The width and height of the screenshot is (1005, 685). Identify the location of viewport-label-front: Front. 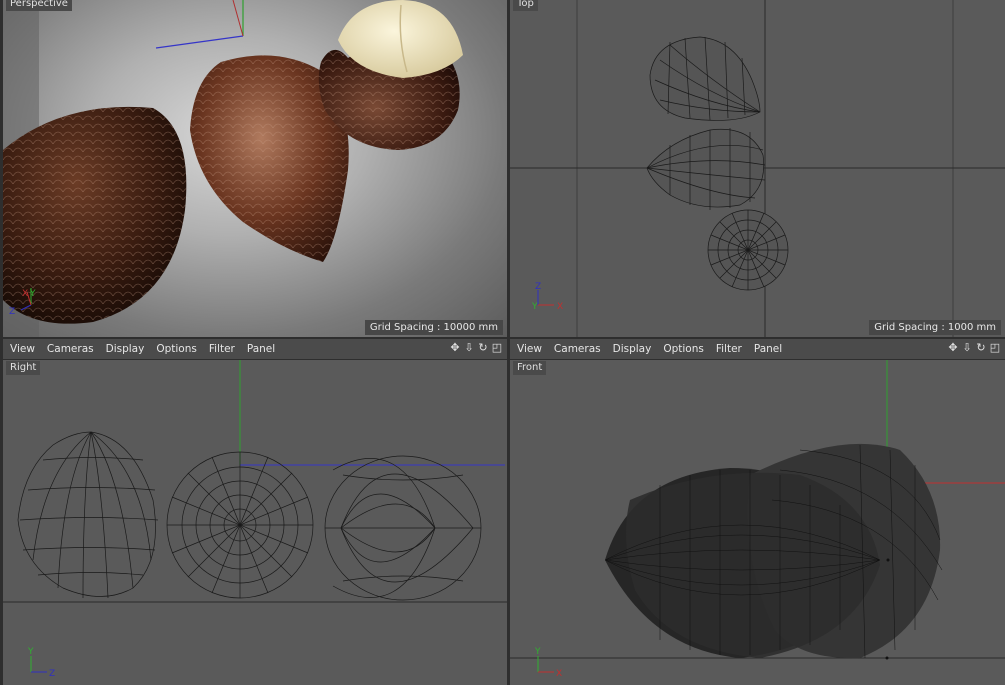
(530, 368).